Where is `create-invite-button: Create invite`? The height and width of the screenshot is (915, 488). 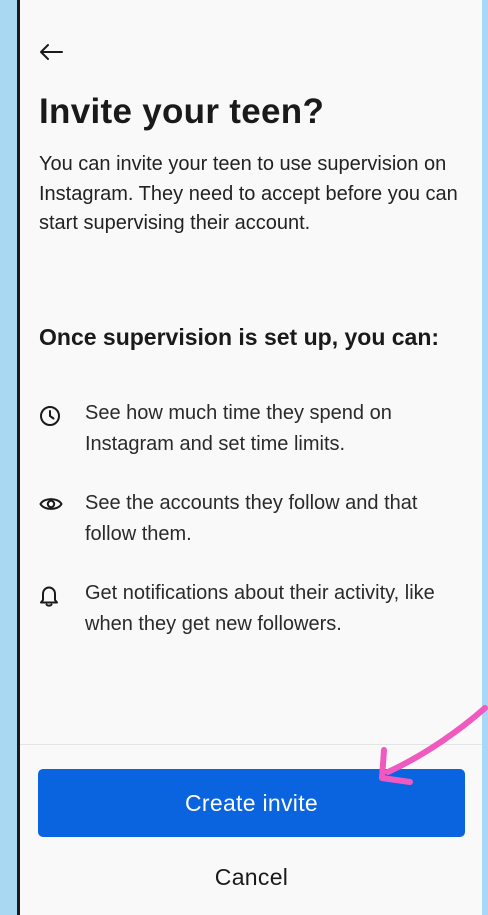
create-invite-button: Create invite is located at coordinates (251, 803).